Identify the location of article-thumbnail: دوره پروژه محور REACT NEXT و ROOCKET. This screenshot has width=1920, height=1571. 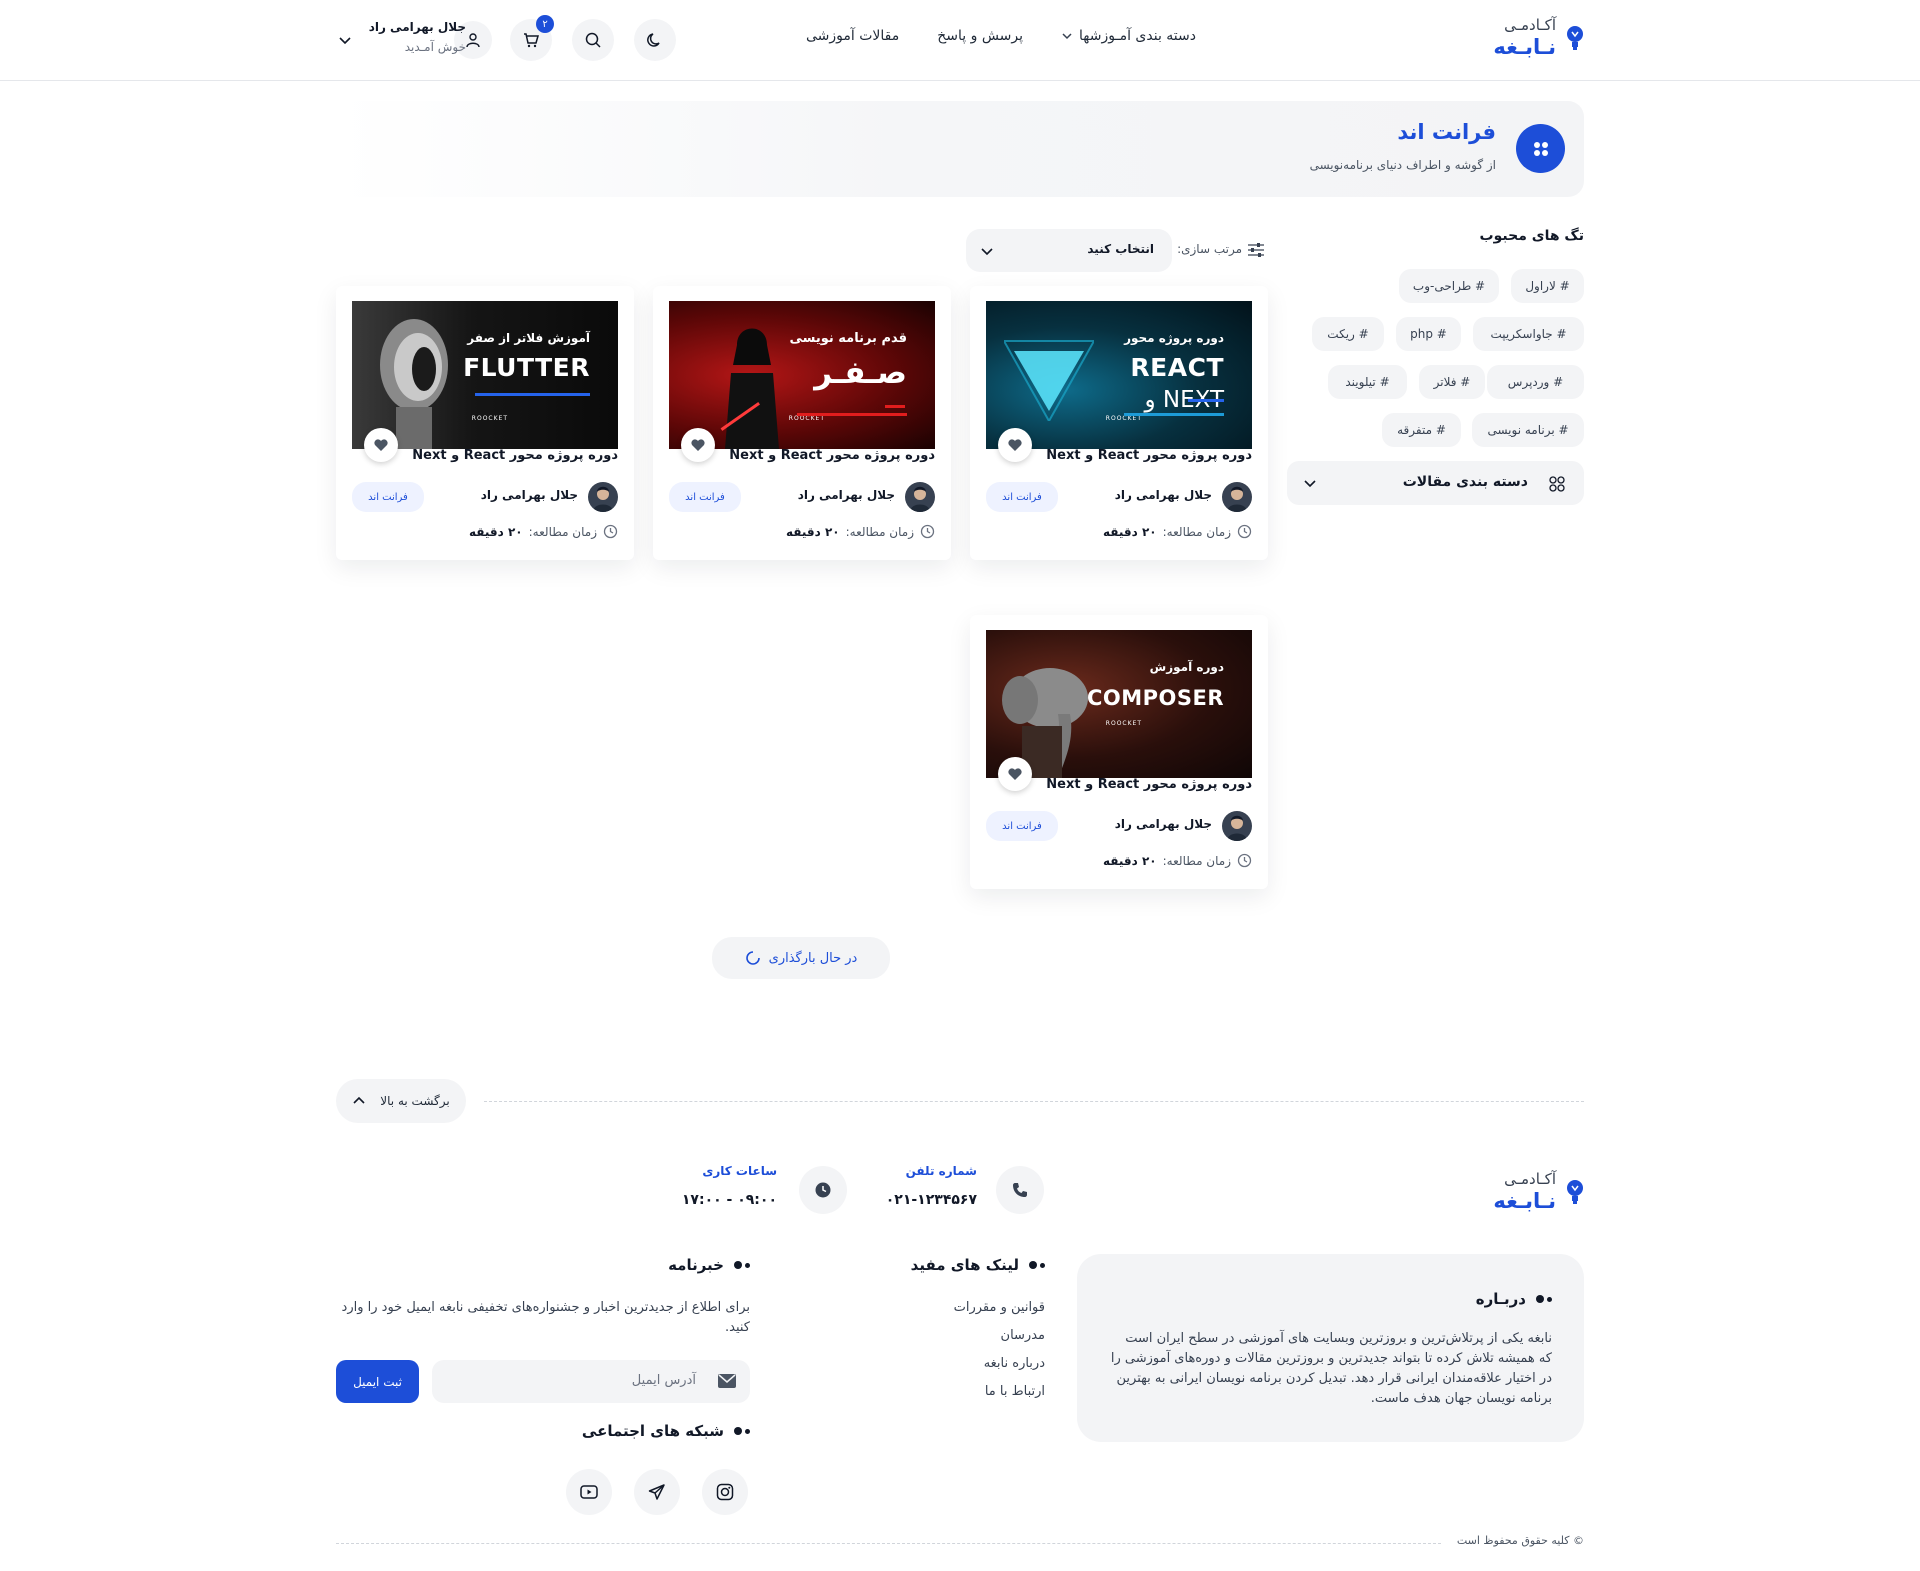
(1119, 375).